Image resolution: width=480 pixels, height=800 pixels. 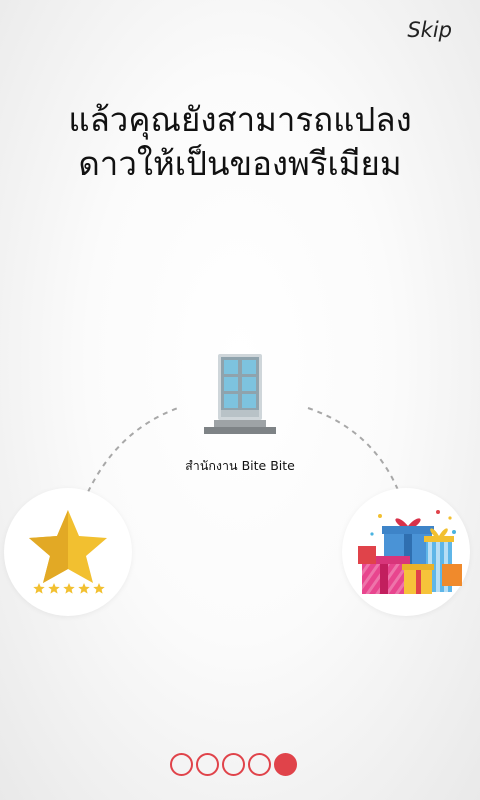 I want to click on pagination-dots, so click(x=233, y=764).